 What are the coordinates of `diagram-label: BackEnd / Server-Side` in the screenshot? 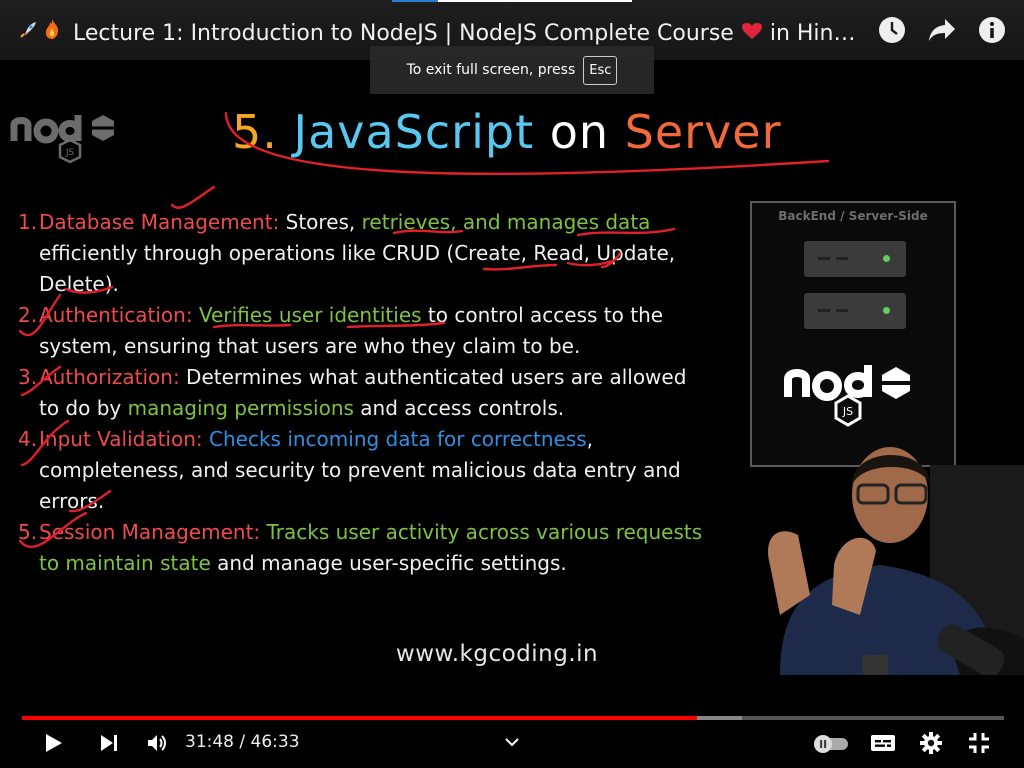 It's located at (853, 216).